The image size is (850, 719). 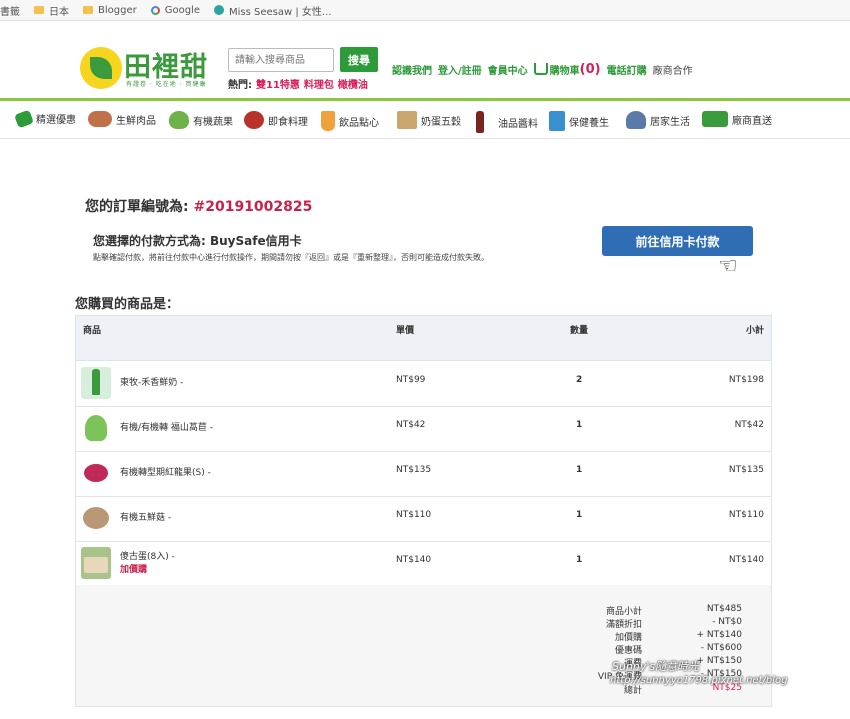 I want to click on category-home: 居家生活, so click(x=658, y=120).